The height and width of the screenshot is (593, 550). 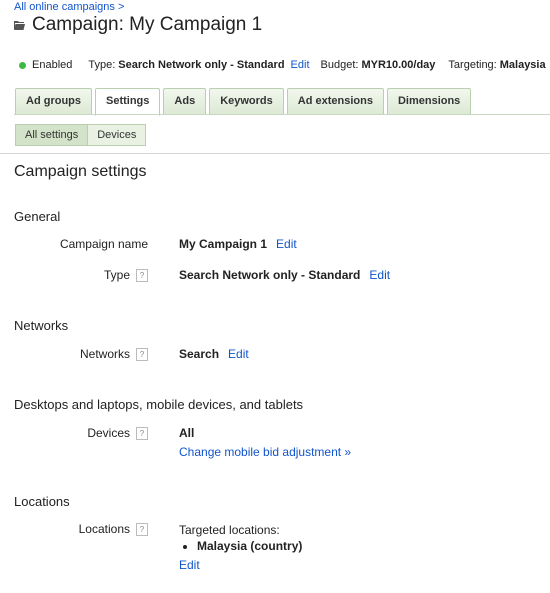 I want to click on type-label: Type:, so click(x=102, y=65).